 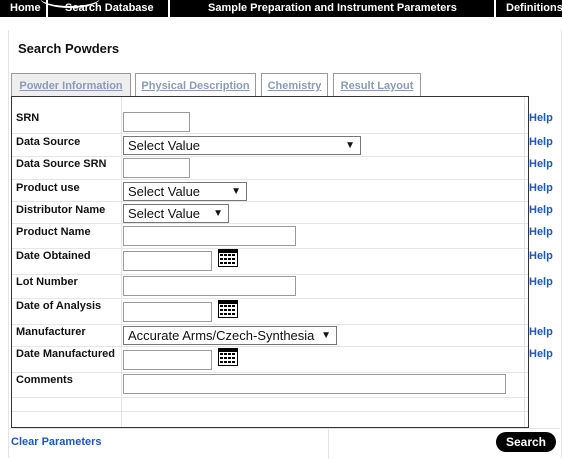 What do you see at coordinates (164, 145) in the screenshot?
I see `data-source-selected: Select Value` at bounding box center [164, 145].